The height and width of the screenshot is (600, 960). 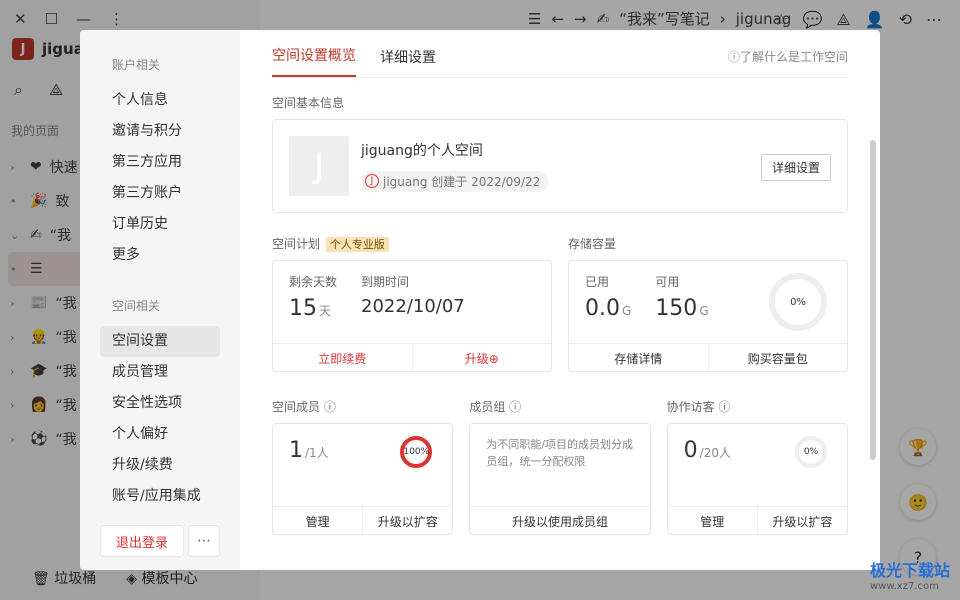 What do you see at coordinates (303, 308) in the screenshot?
I see `remaining-value: 15` at bounding box center [303, 308].